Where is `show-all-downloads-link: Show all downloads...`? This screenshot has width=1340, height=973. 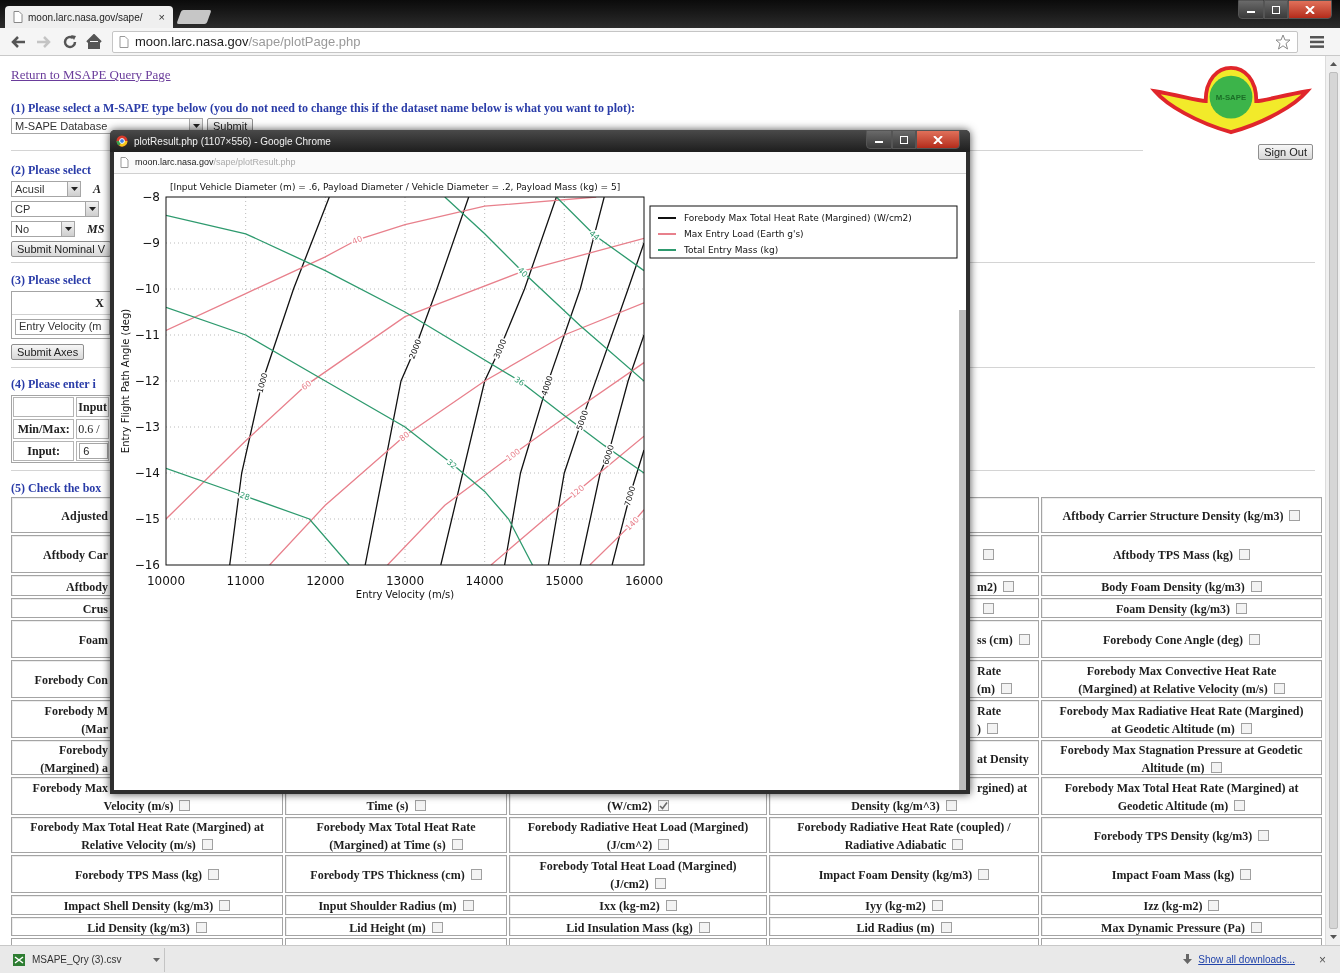
show-all-downloads-link: Show all downloads... is located at coordinates (1246, 959).